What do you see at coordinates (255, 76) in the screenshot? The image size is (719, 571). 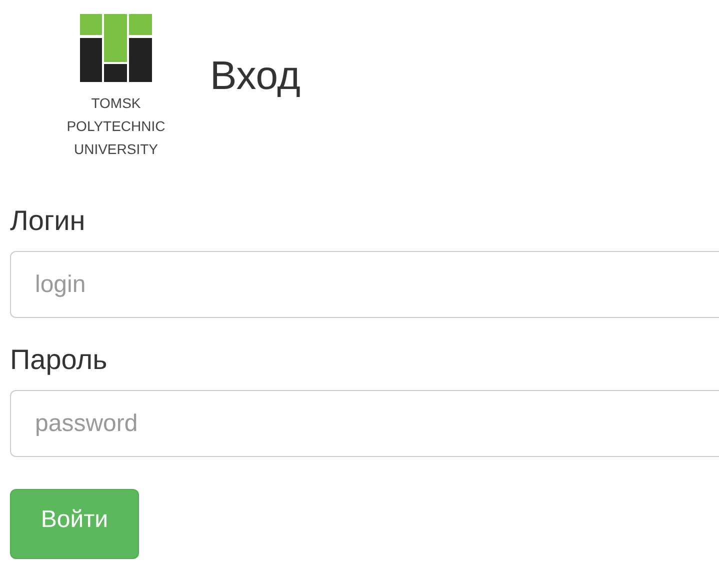 I see `page-title: Вход` at bounding box center [255, 76].